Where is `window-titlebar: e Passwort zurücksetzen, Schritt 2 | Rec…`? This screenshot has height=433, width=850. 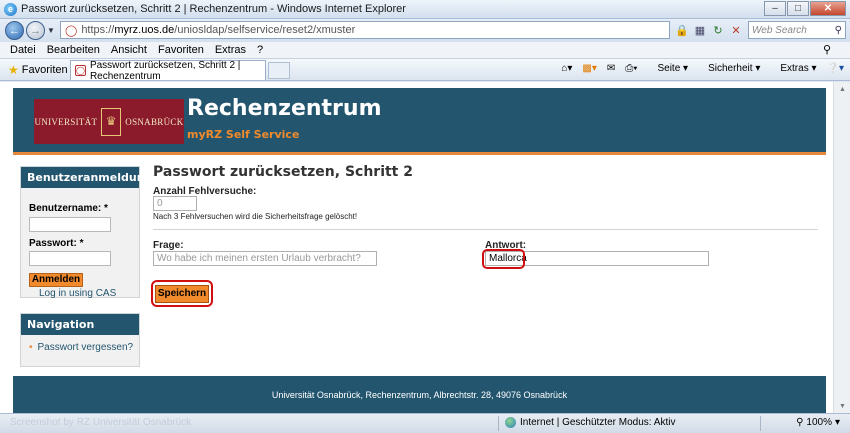 window-titlebar: e Passwort zurücksetzen, Schritt 2 | Rec… is located at coordinates (425, 9).